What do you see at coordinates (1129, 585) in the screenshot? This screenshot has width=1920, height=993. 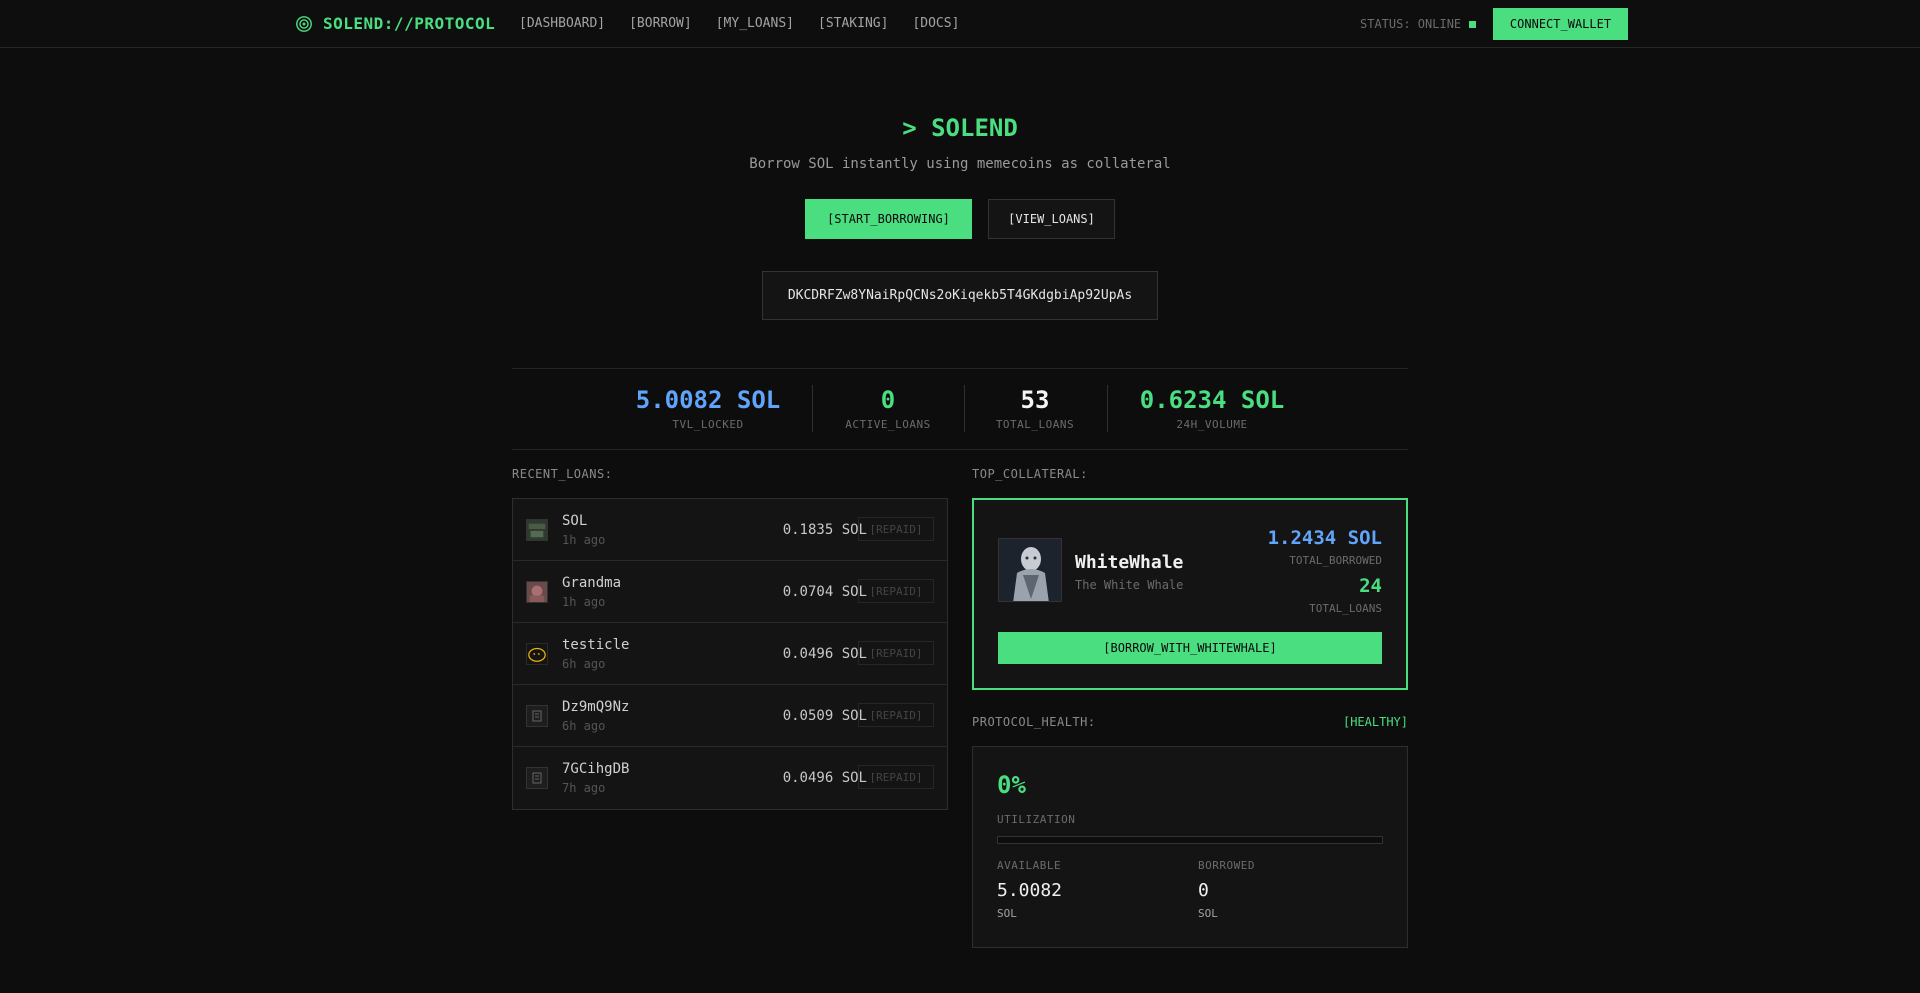 I see `collateral-description: The White Whale` at bounding box center [1129, 585].